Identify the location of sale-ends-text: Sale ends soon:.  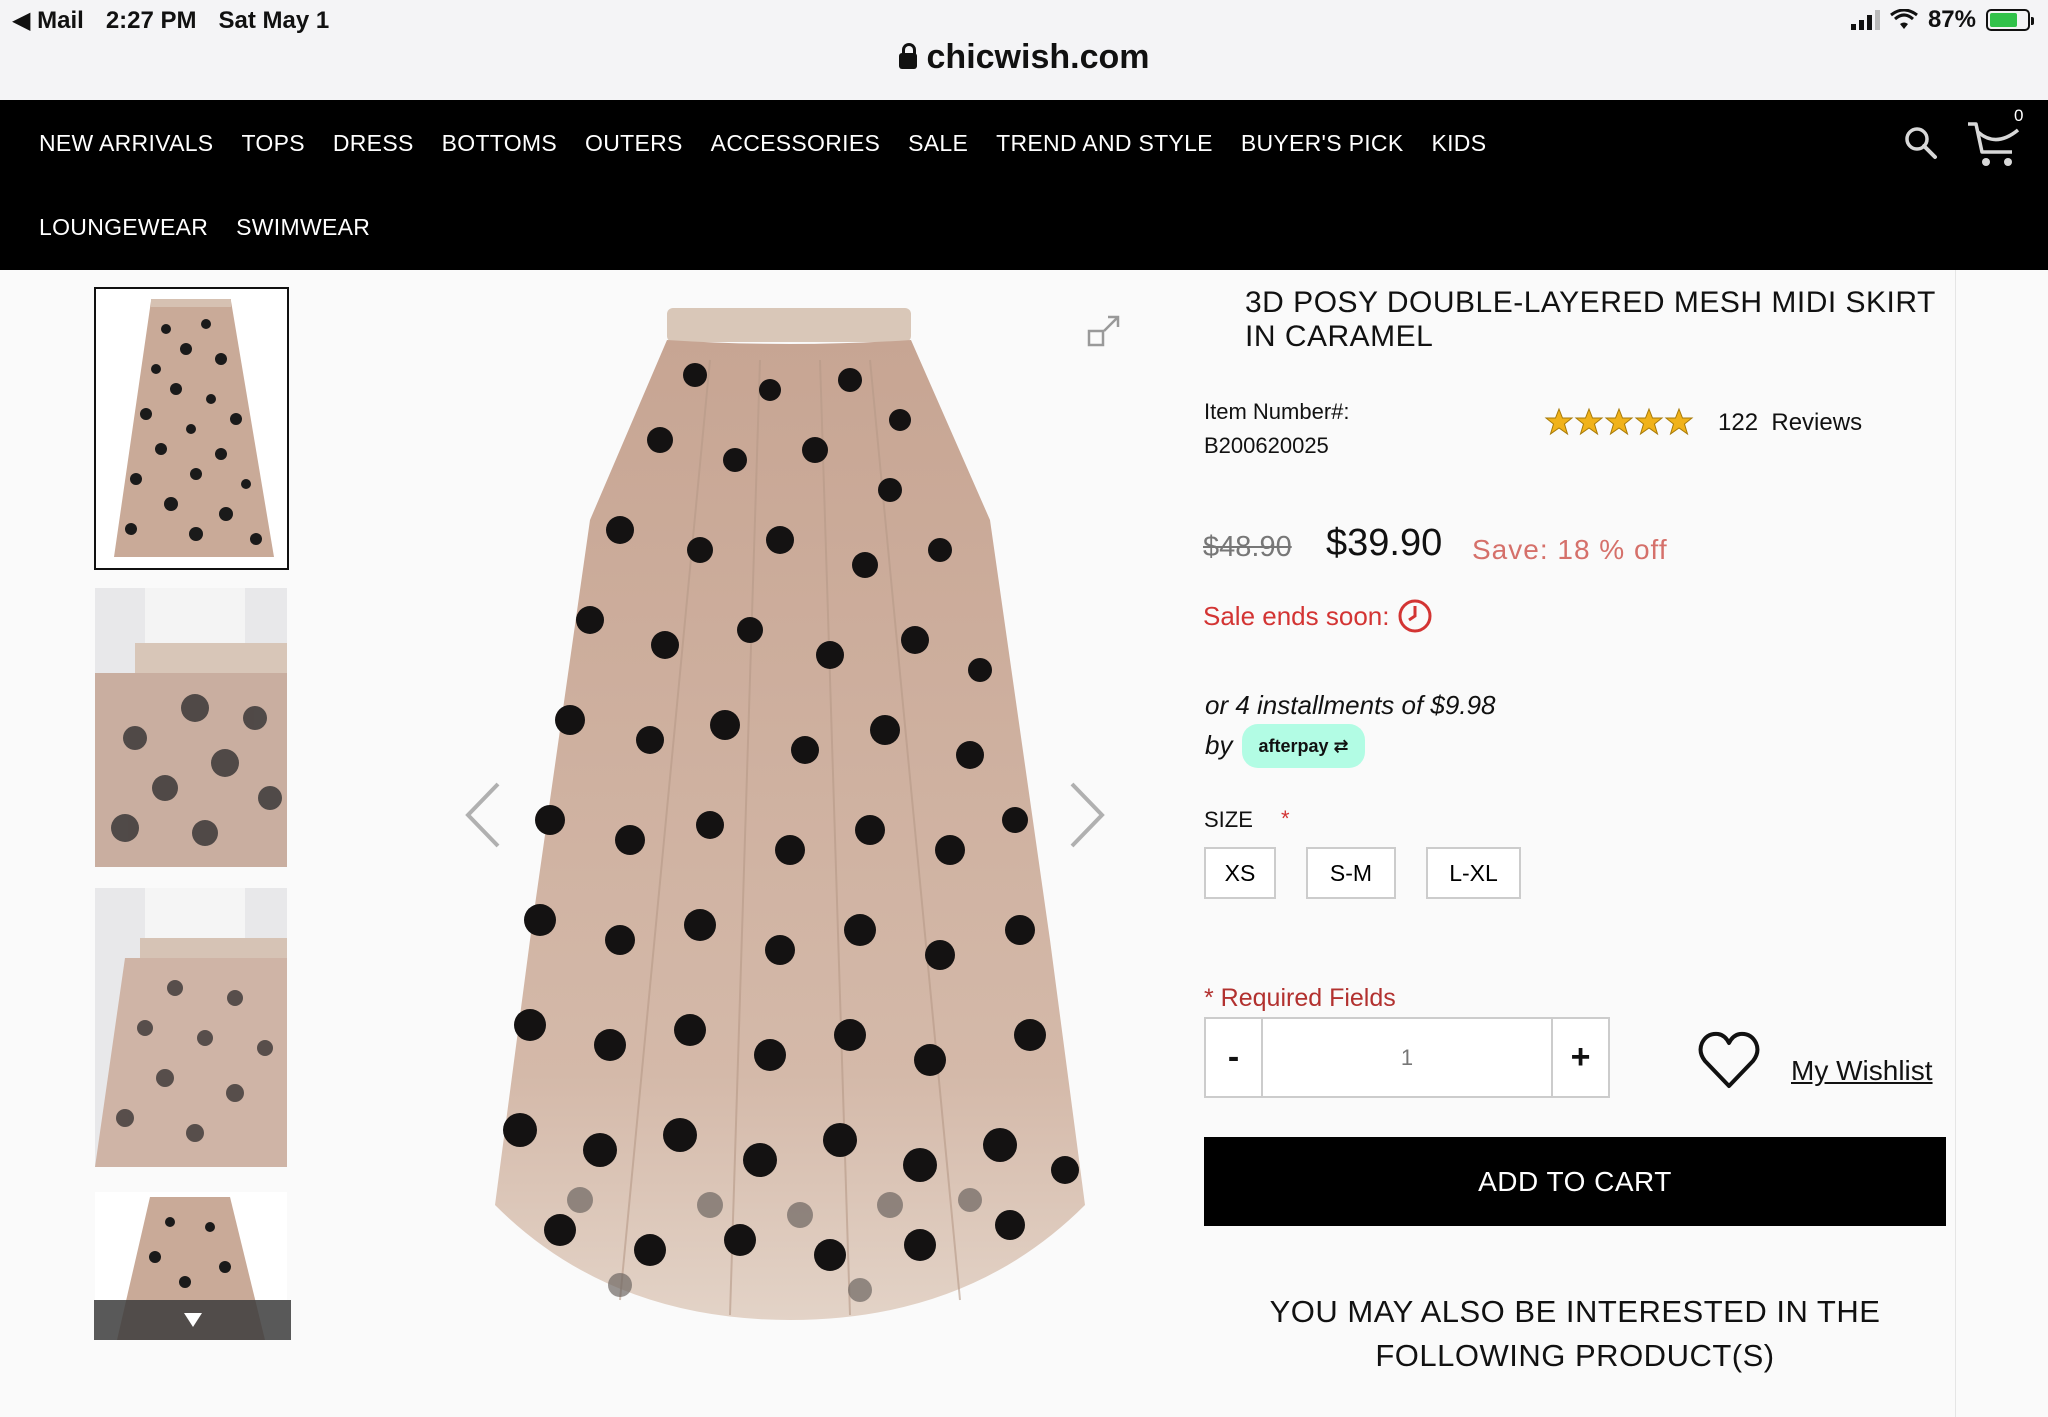
(1296, 615).